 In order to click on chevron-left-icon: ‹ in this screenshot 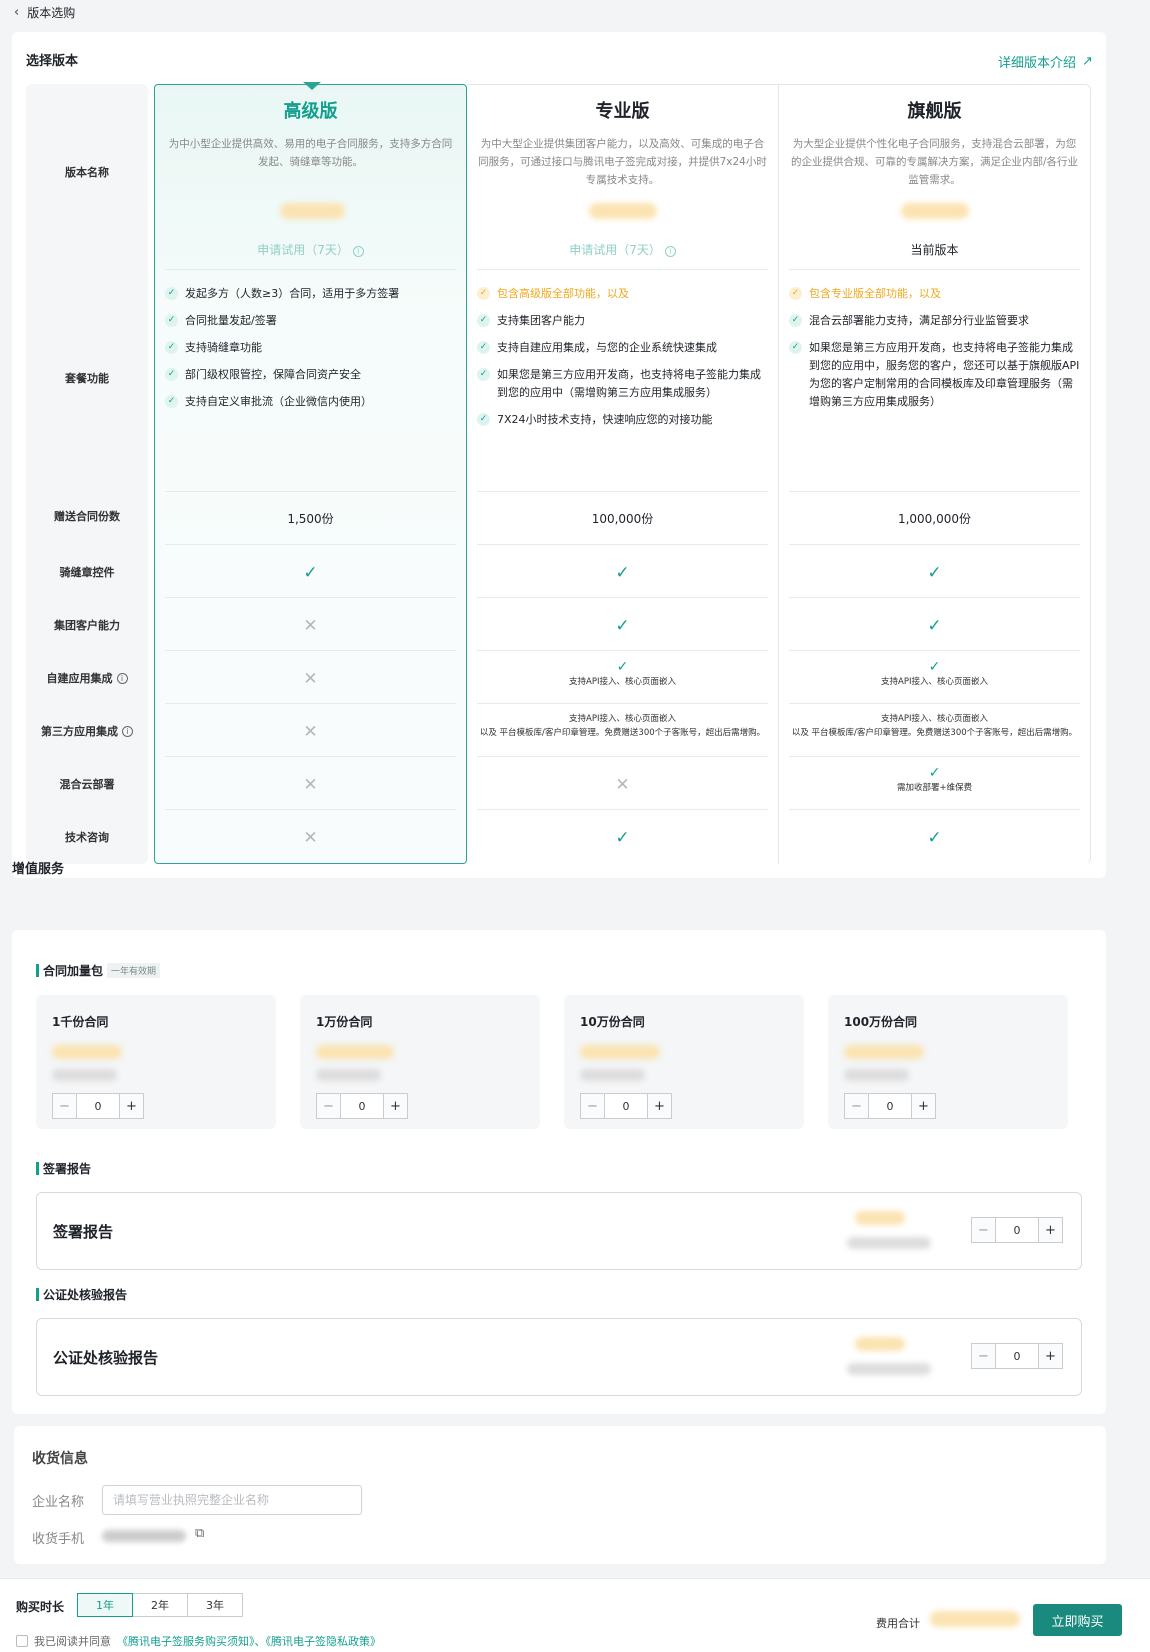, I will do `click(16, 12)`.